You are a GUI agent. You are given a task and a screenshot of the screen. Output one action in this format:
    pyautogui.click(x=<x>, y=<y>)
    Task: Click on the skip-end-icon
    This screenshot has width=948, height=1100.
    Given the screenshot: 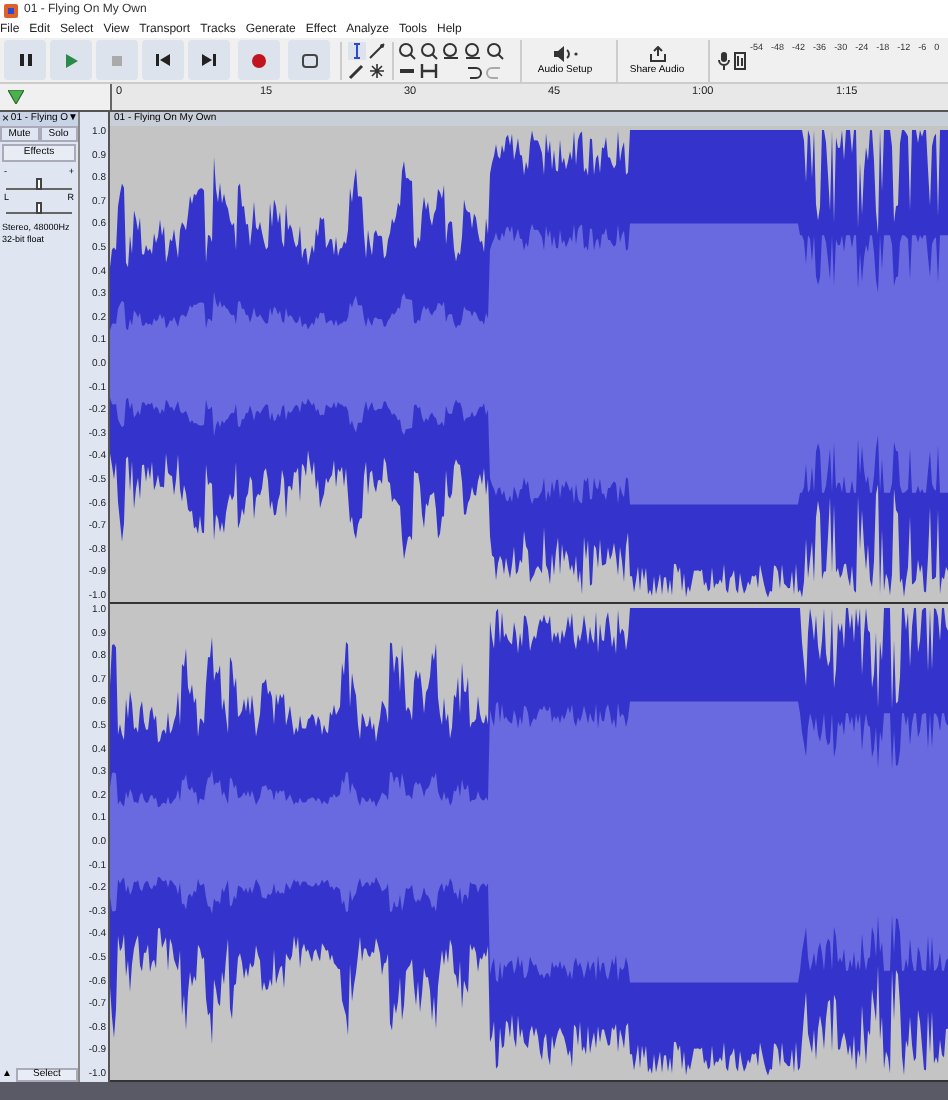 What is the action you would take?
    pyautogui.click(x=209, y=60)
    